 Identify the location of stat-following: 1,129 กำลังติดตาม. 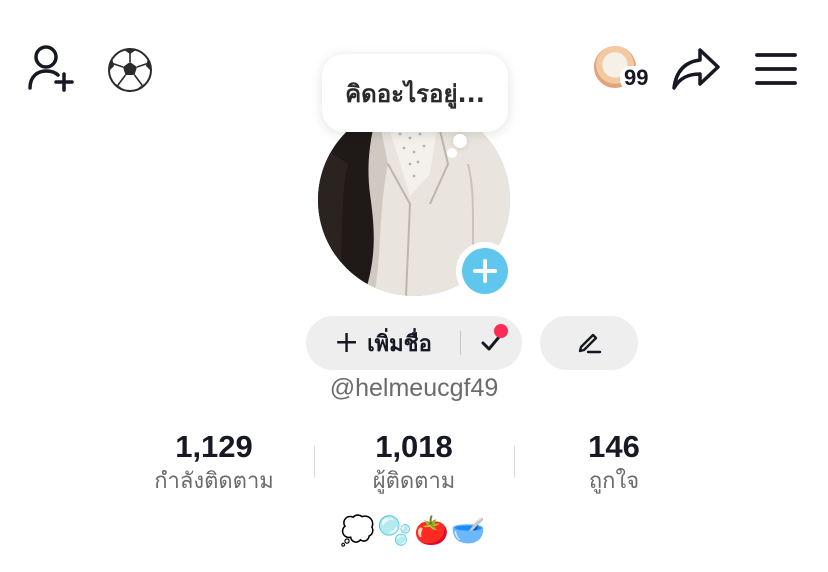
(214, 463).